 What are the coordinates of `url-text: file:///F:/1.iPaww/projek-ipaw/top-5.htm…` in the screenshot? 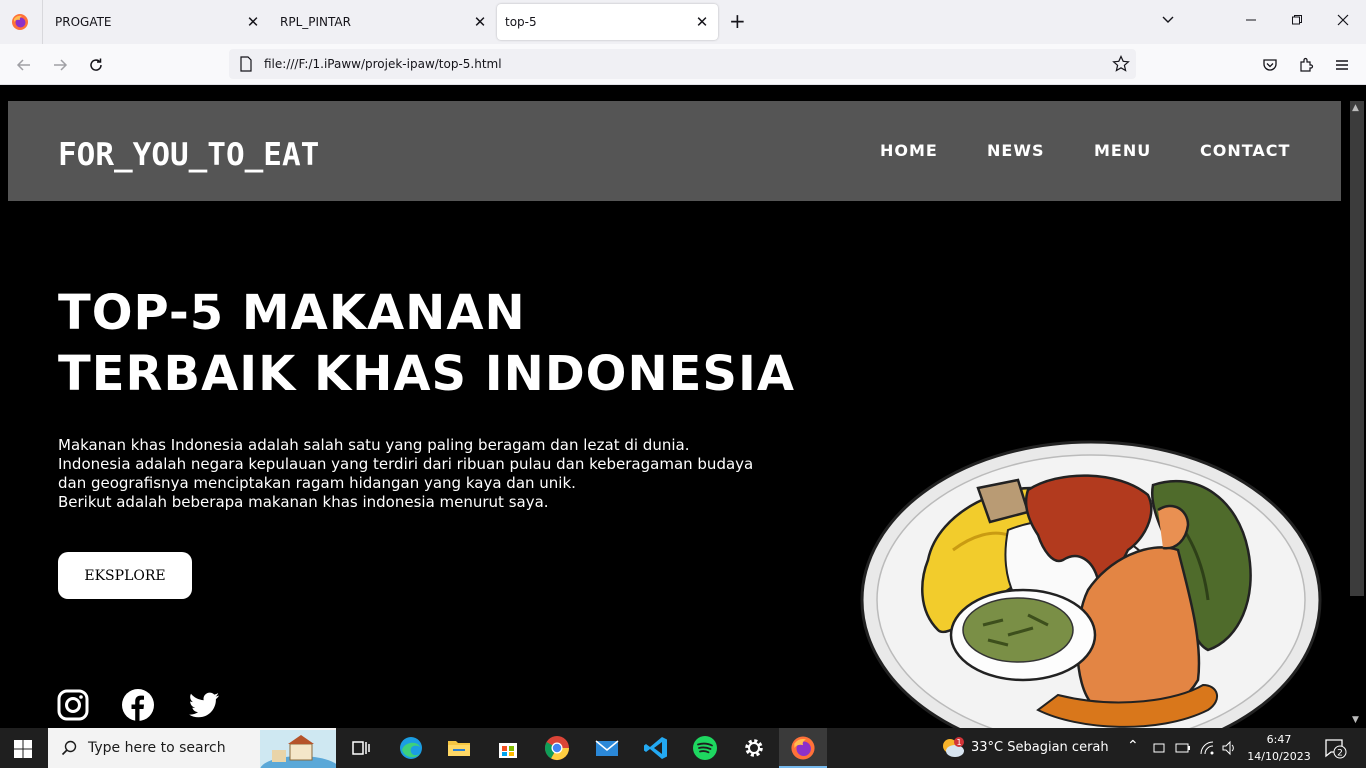 It's located at (383, 64).